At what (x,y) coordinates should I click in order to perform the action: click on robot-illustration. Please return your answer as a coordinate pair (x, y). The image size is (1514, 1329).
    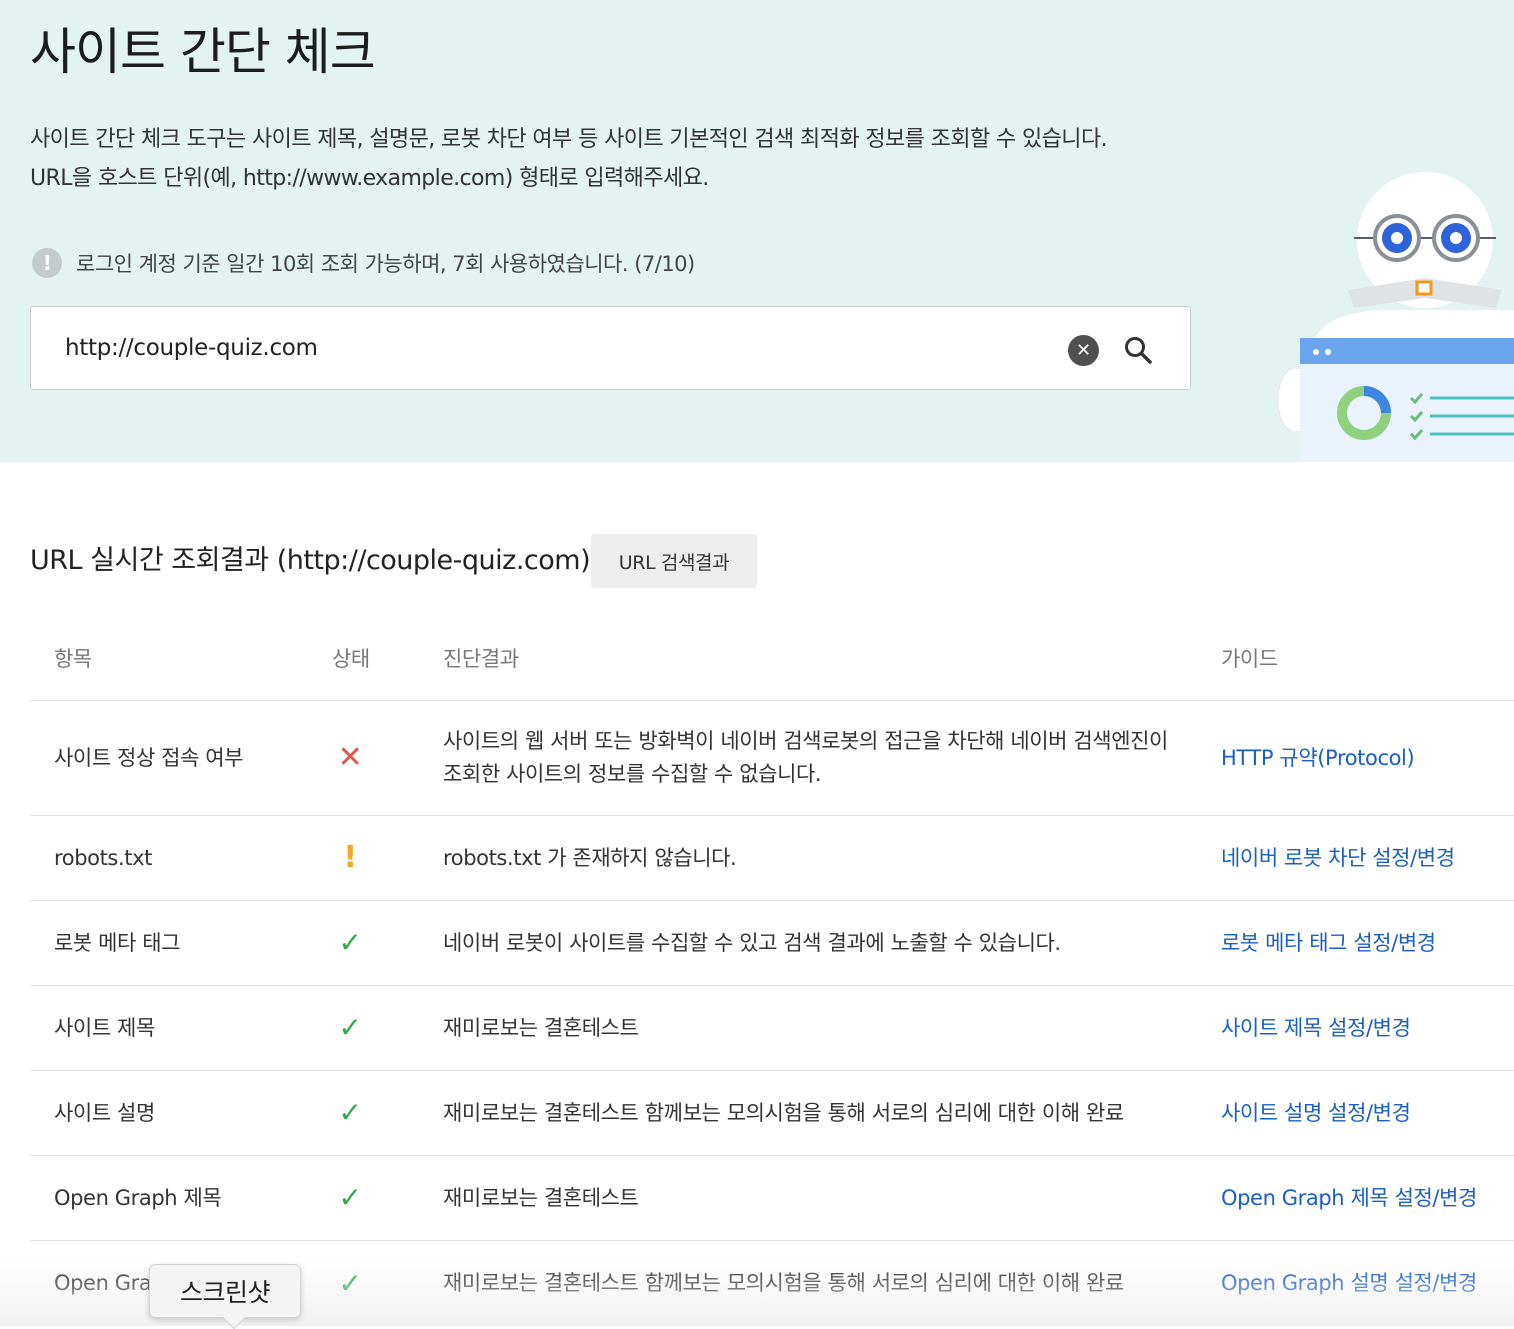
    Looking at the image, I should click on (1395, 317).